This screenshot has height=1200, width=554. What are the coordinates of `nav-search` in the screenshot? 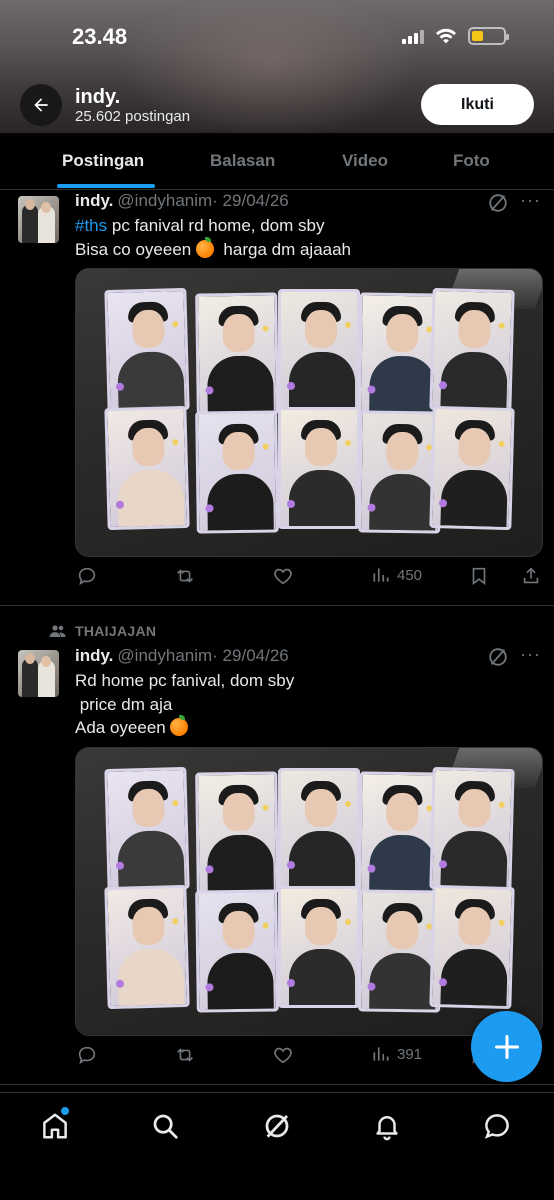 It's located at (166, 1127).